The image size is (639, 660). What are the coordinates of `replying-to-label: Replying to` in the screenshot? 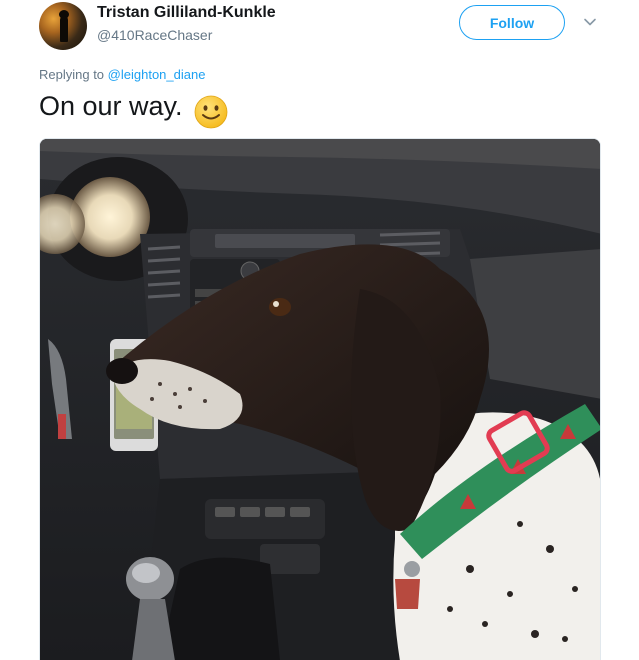 It's located at (72, 74).